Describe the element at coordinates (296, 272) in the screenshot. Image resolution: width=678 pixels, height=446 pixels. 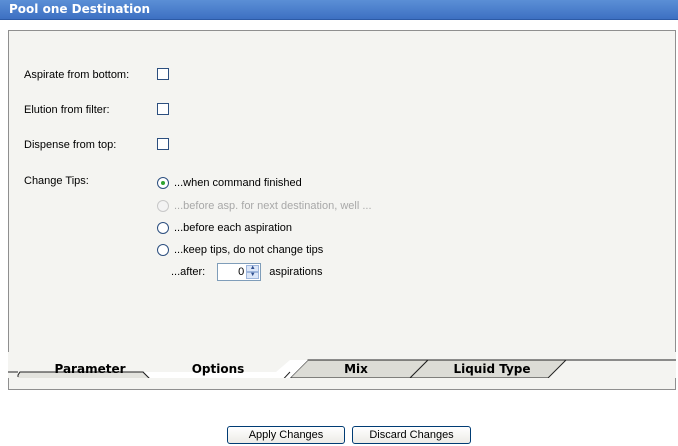
I see `aspirations-unit-label: aspirations` at that location.